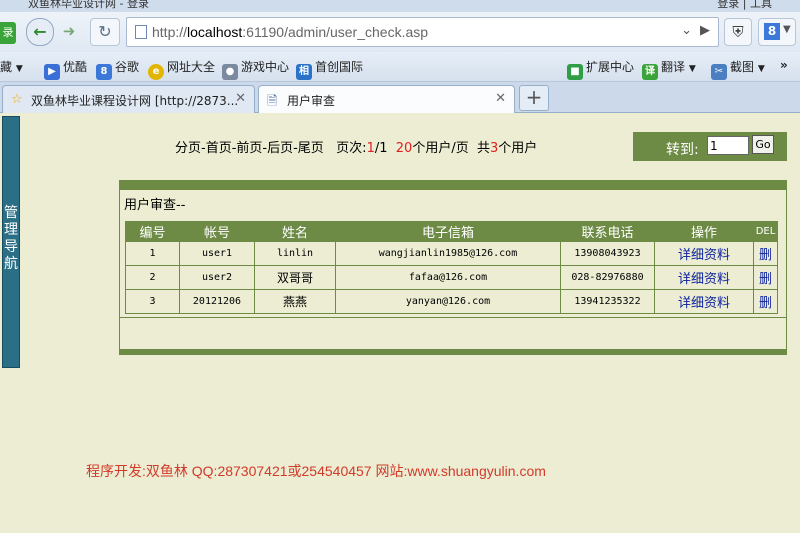 This screenshot has width=800, height=533. I want to click on refresh-button: ↻, so click(105, 32).